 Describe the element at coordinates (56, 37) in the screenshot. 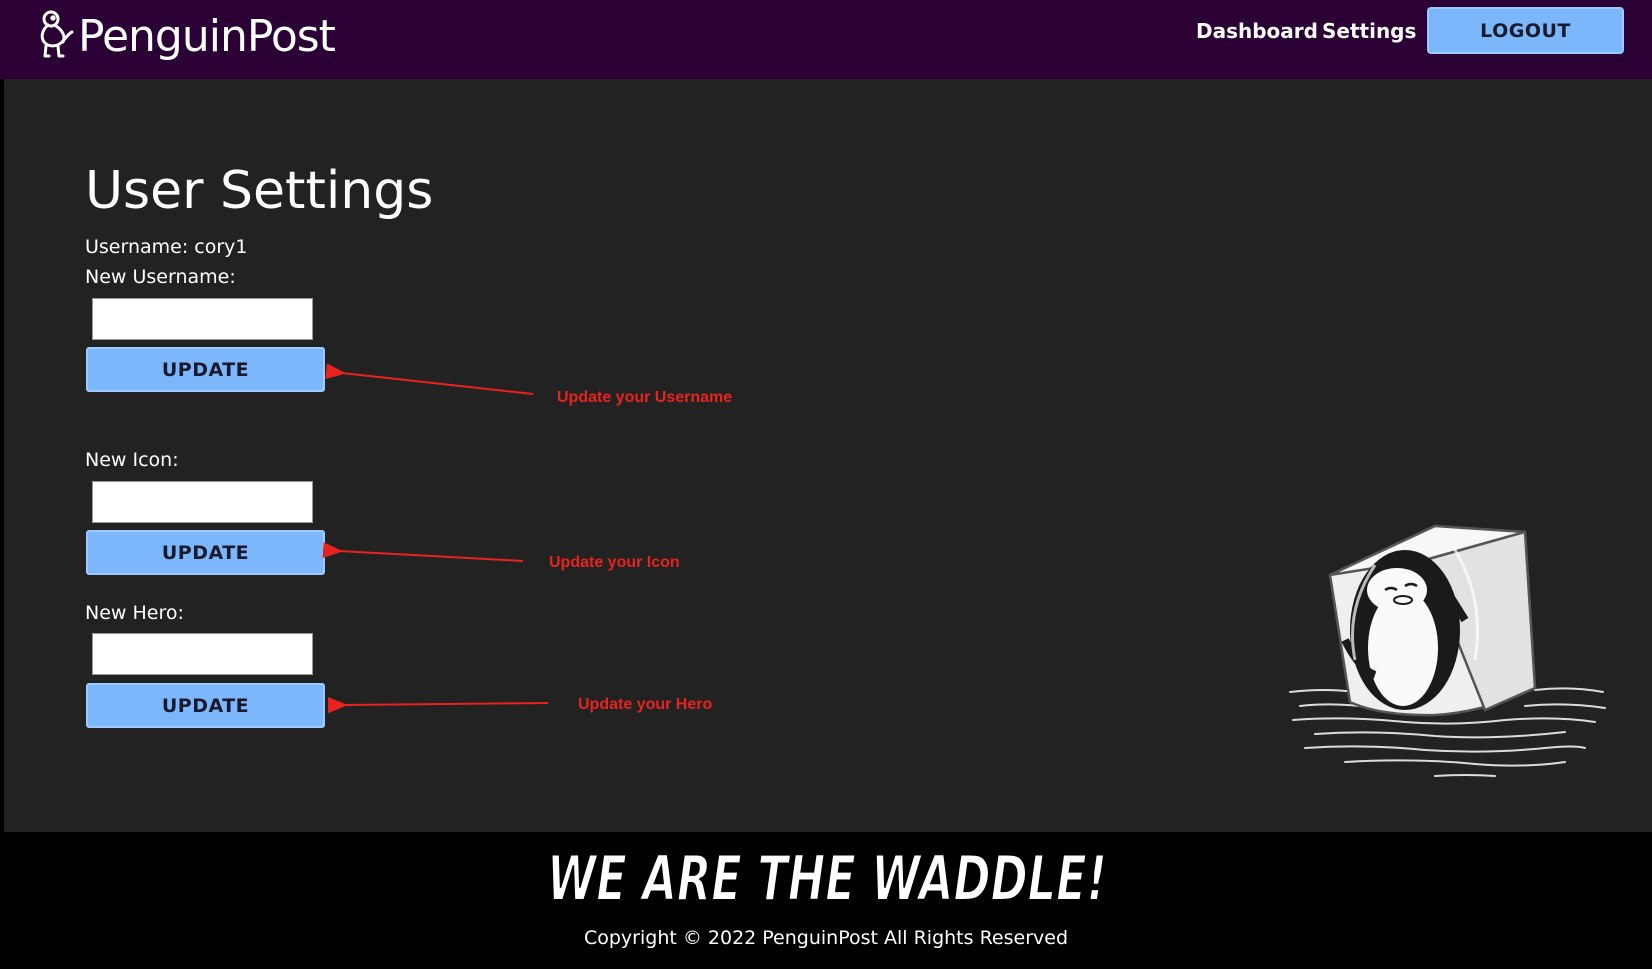

I see `penguin-logo-icon` at that location.